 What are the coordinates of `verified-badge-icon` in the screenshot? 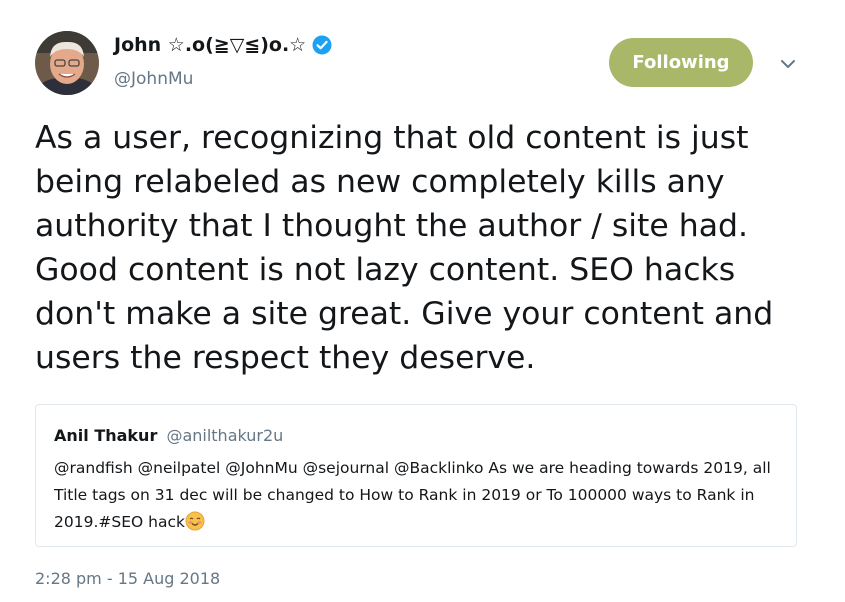 It's located at (322, 45).